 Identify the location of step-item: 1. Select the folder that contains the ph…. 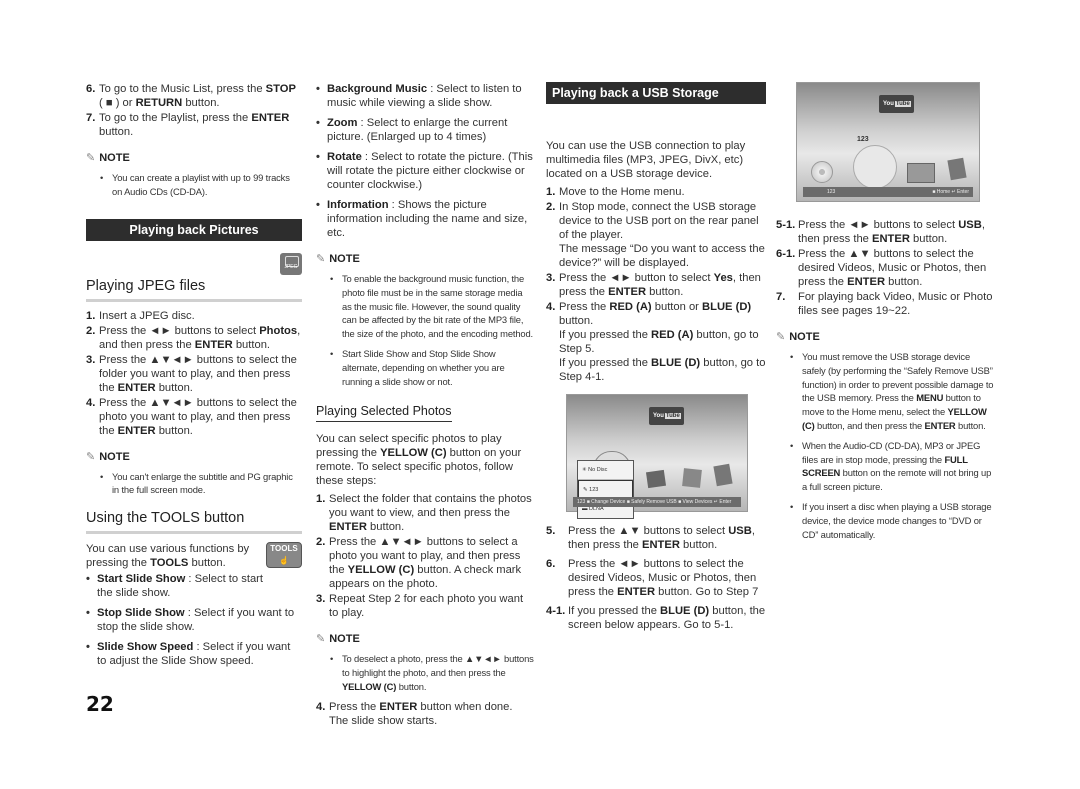
(424, 513).